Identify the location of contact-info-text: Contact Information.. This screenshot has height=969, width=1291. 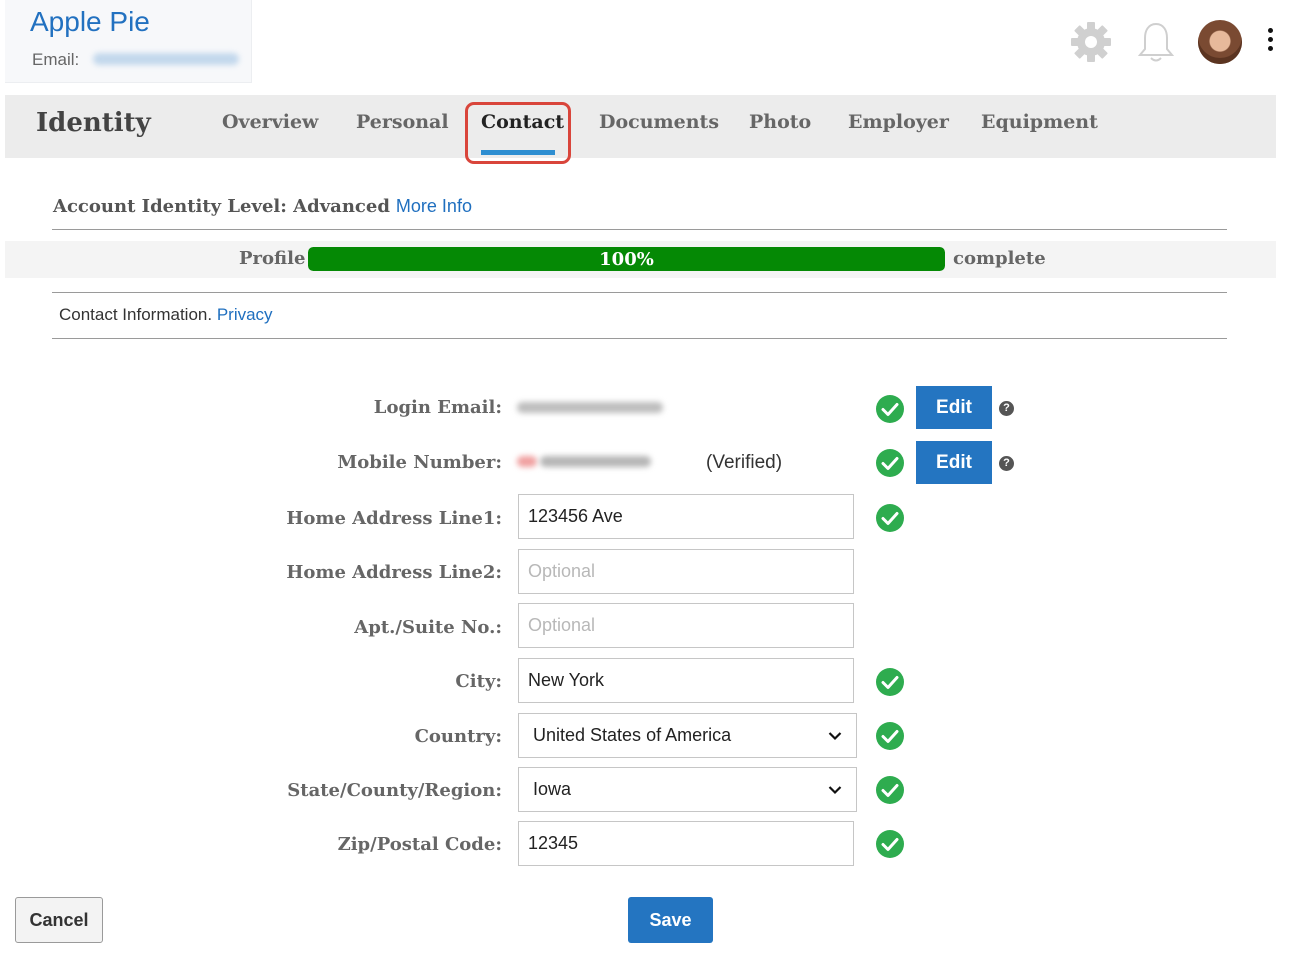
(136, 314).